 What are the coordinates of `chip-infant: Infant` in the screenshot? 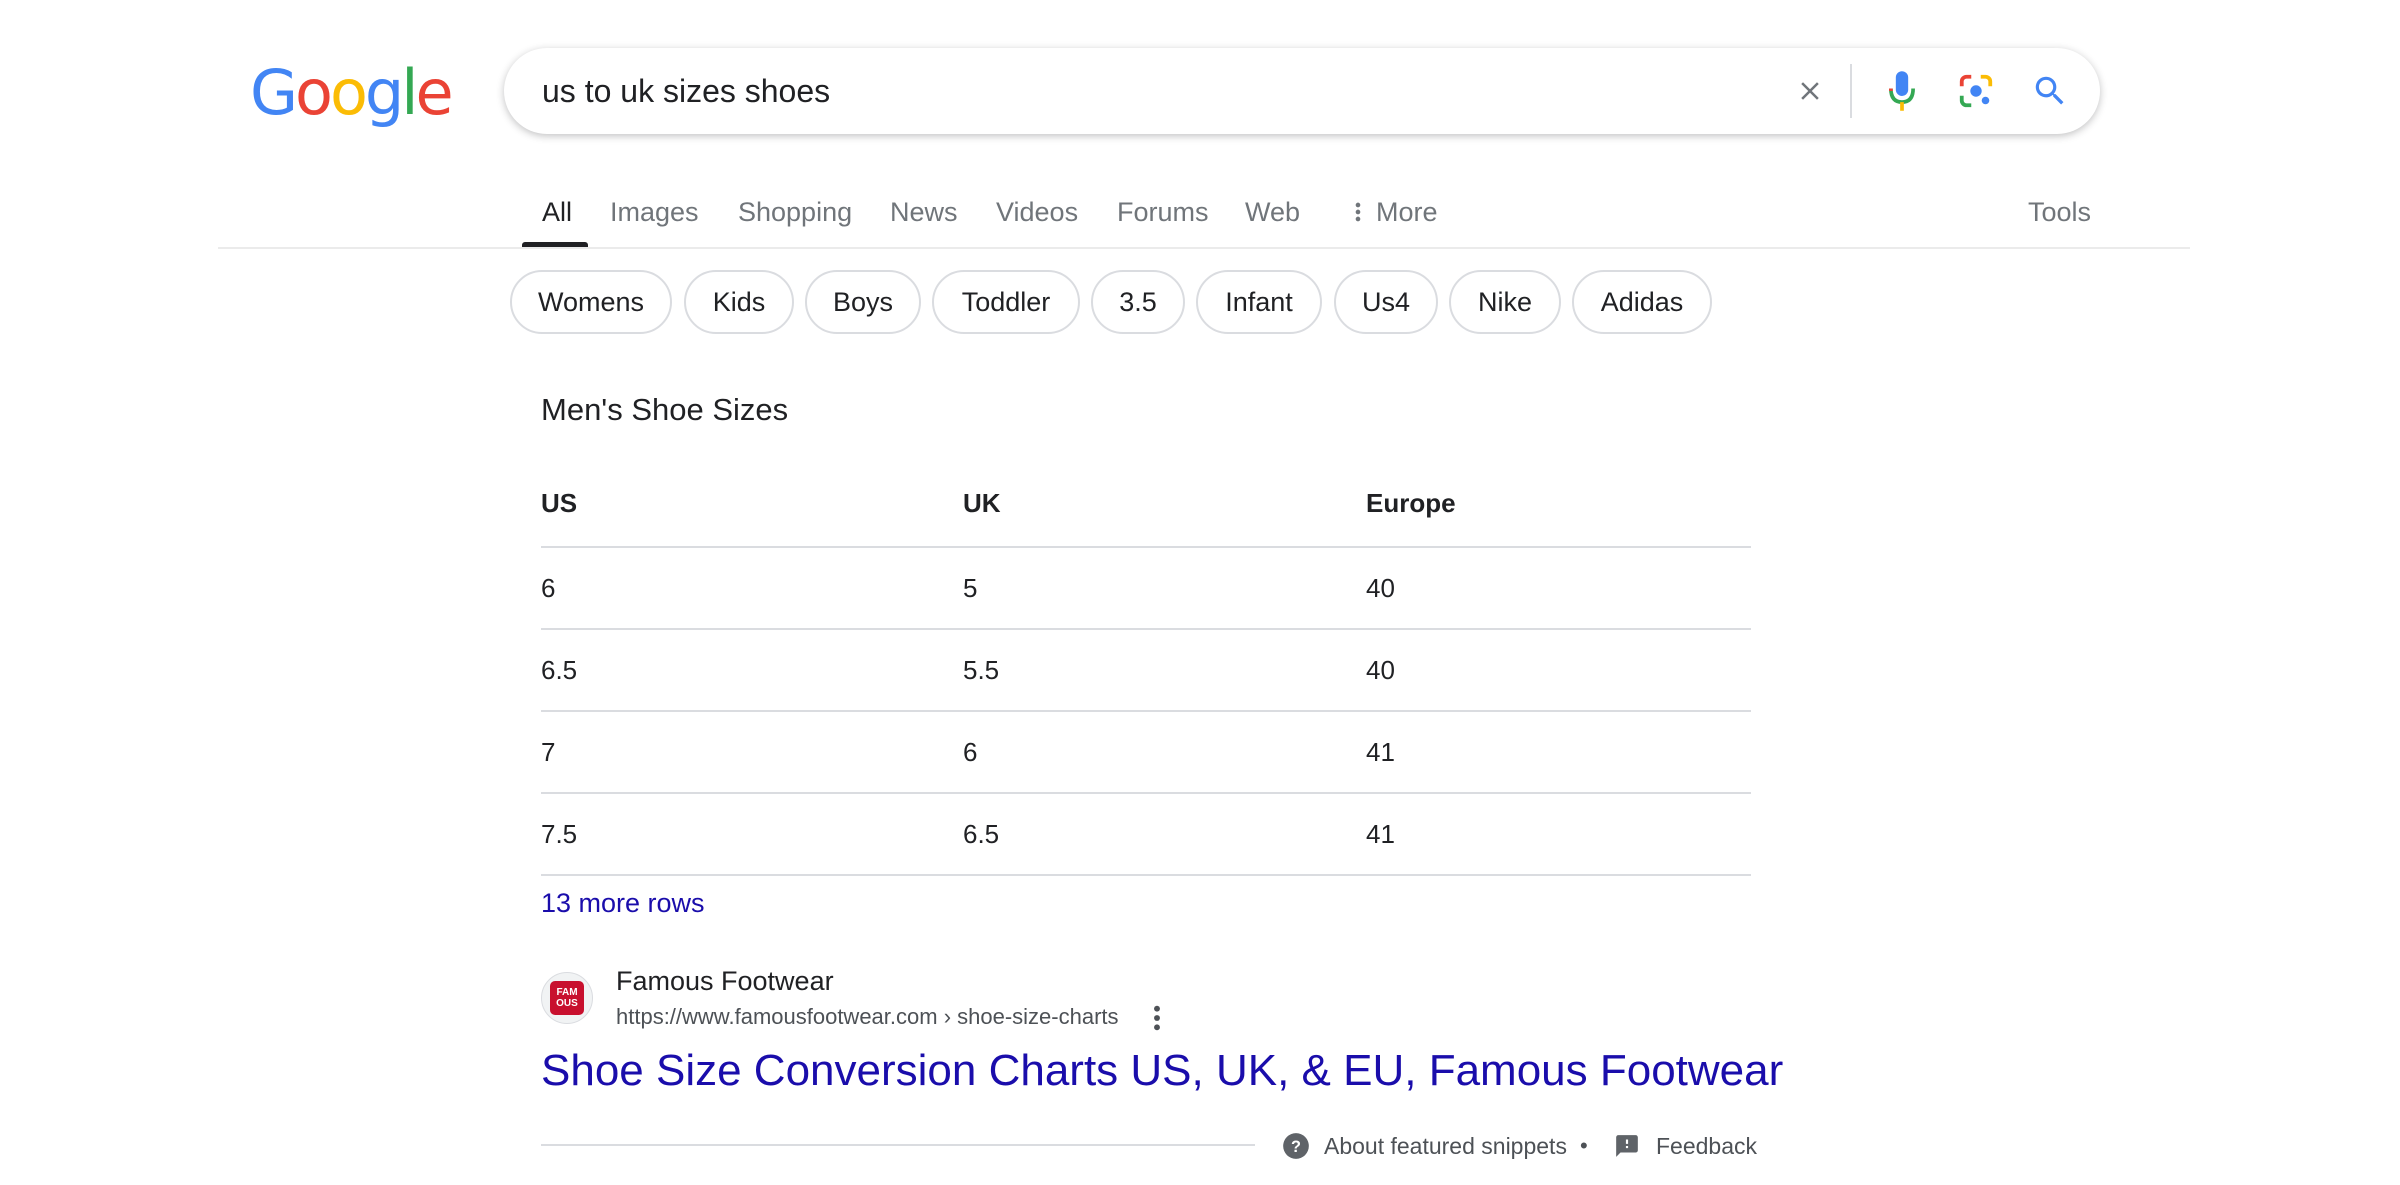 It's located at (1259, 302).